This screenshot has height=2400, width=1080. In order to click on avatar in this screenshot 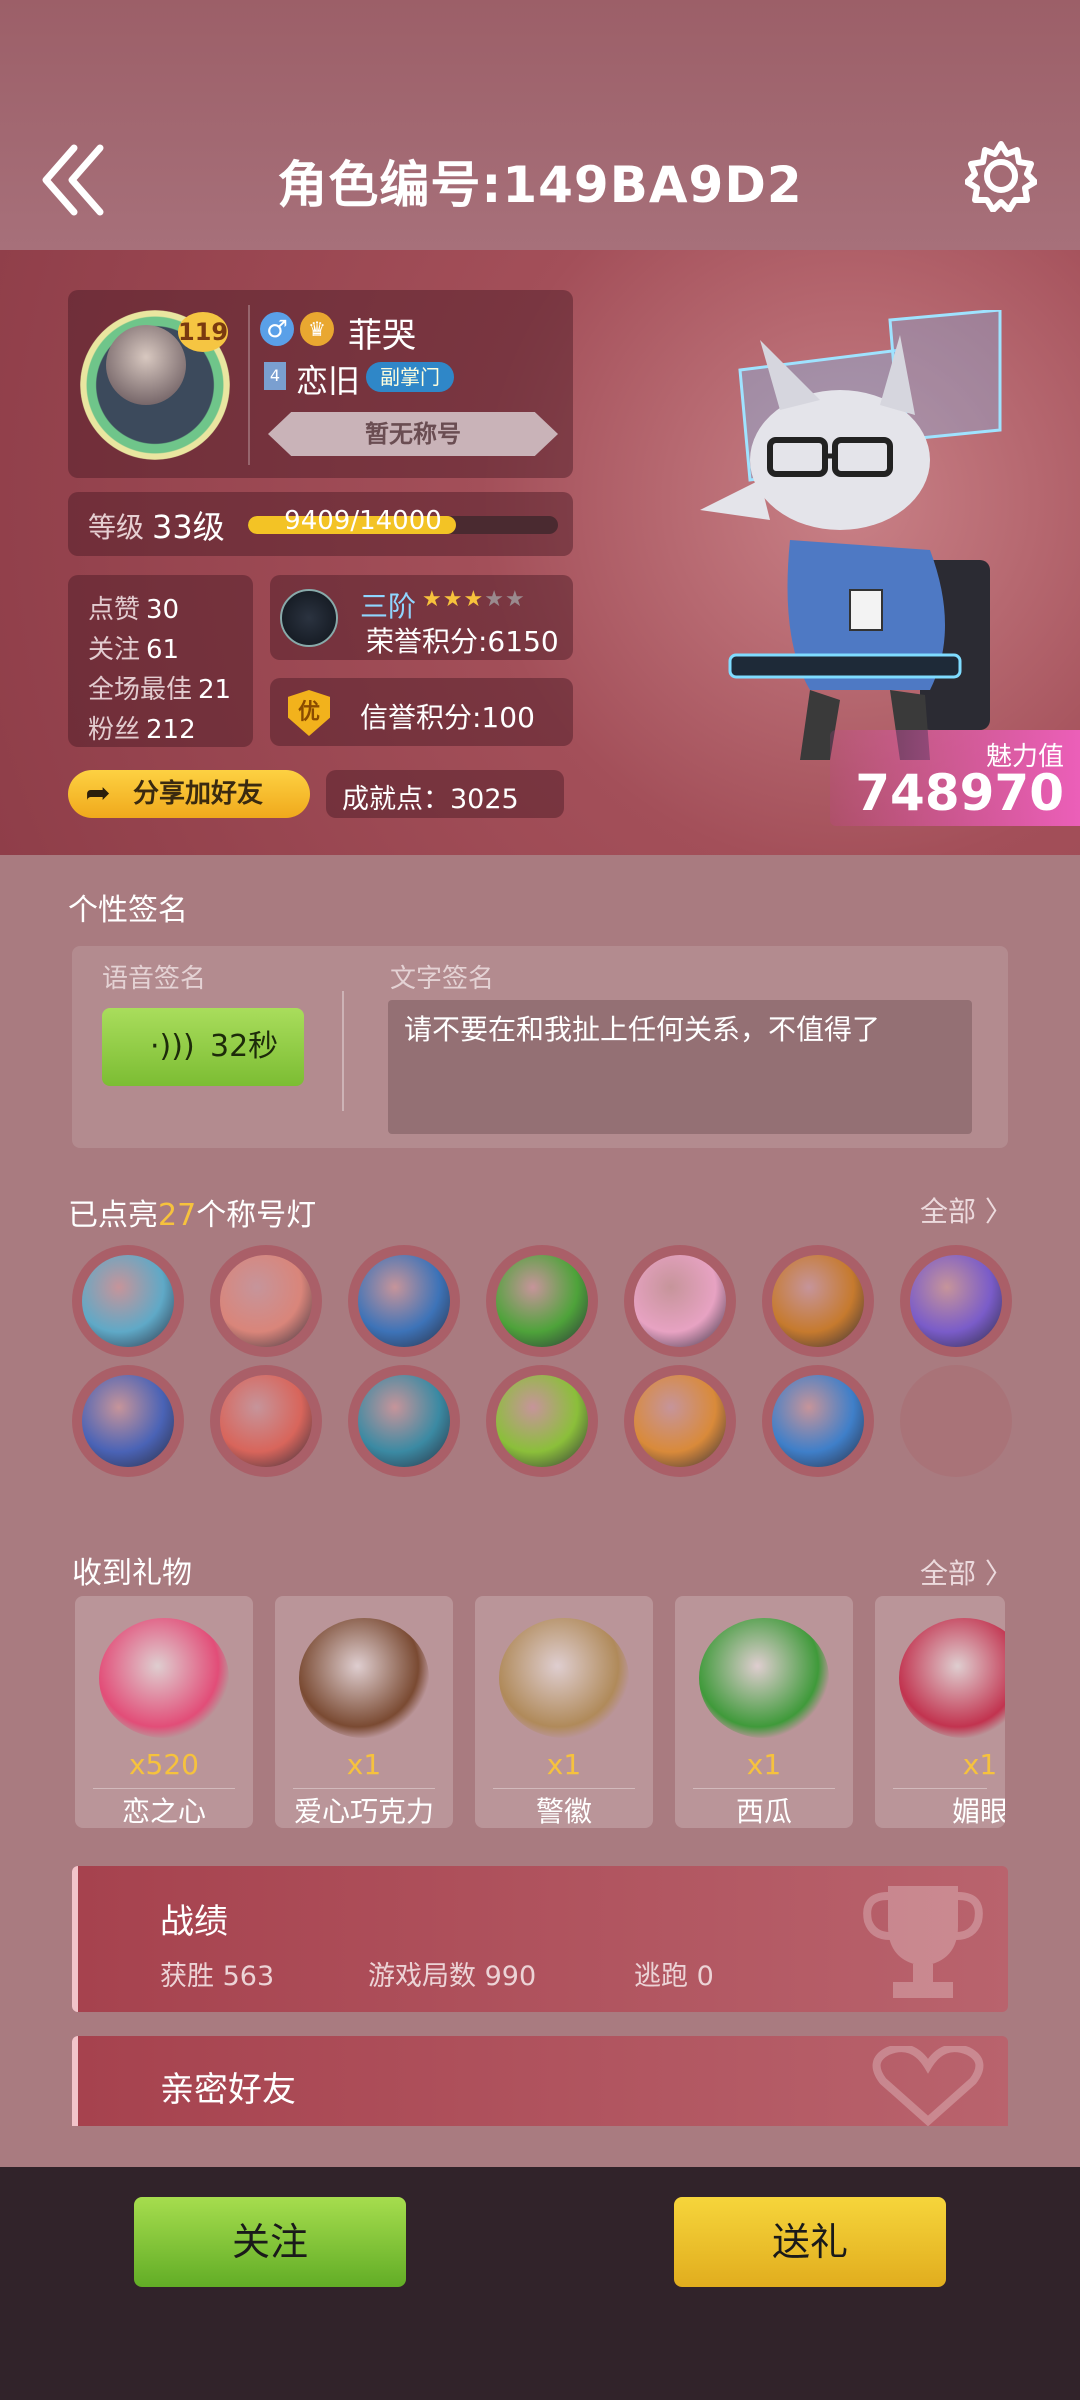, I will do `click(146, 365)`.